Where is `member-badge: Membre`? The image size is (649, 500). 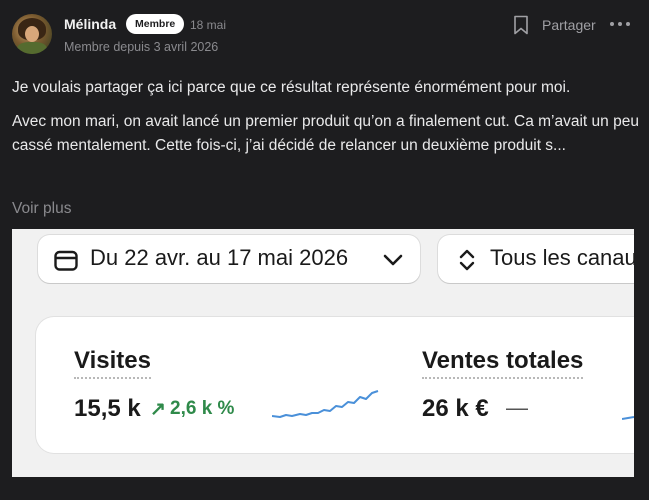 member-badge: Membre is located at coordinates (155, 24).